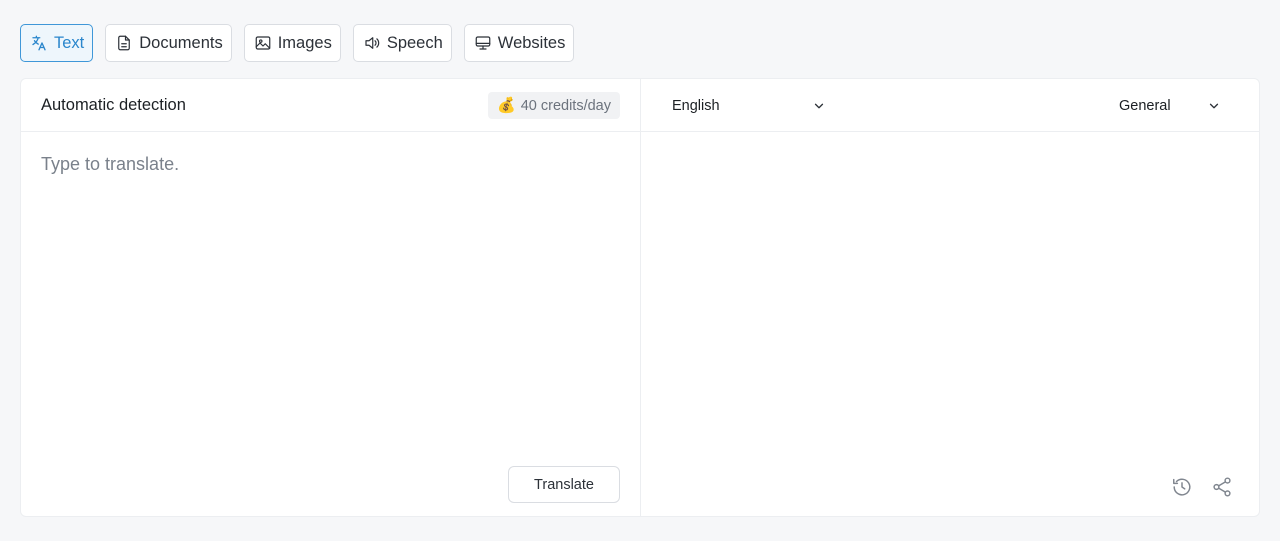  Describe the element at coordinates (483, 43) in the screenshot. I see `monitor-icon` at that location.